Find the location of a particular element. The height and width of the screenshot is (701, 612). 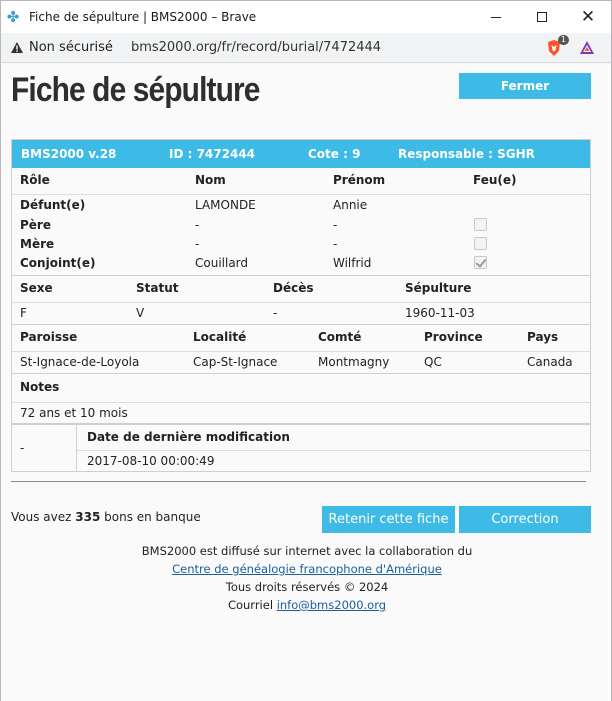

notes-header-row: Notes is located at coordinates (301, 388).